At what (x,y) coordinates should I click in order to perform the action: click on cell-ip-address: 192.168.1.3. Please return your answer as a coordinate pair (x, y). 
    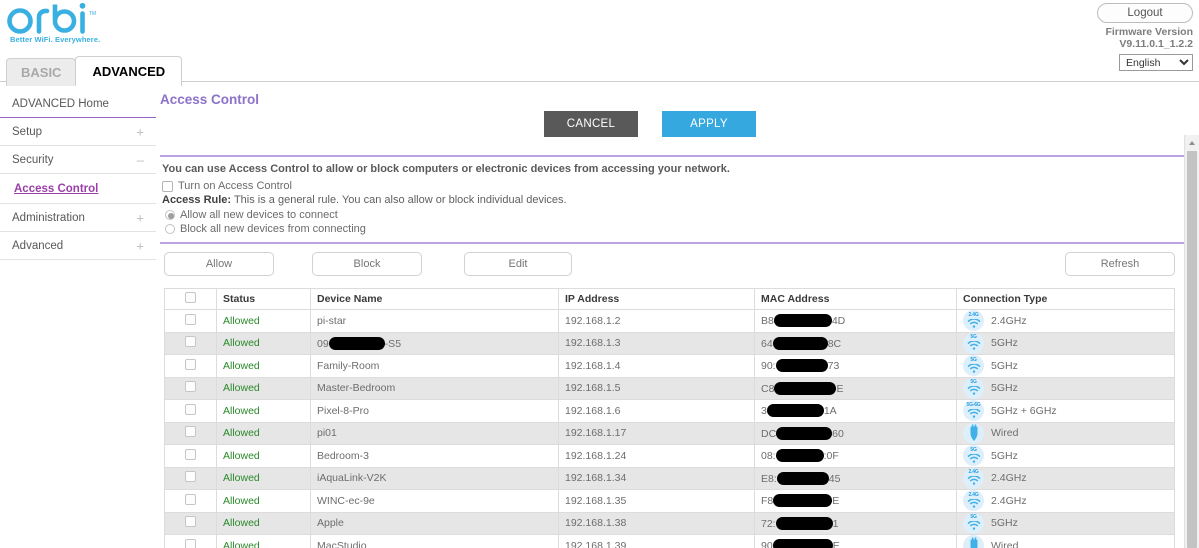
    Looking at the image, I should click on (656, 343).